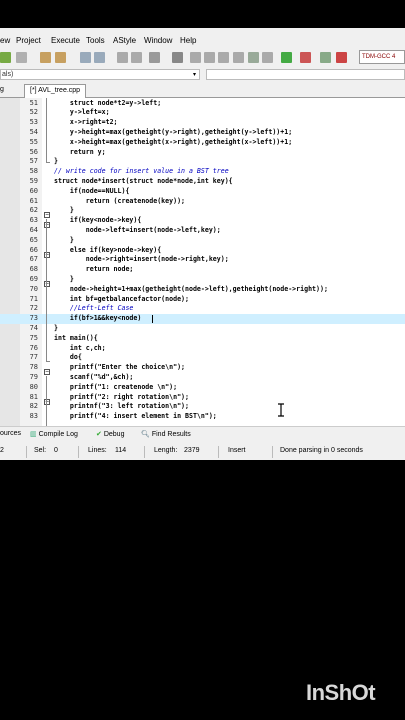 The width and height of the screenshot is (405, 720). Describe the element at coordinates (202, 251) in the screenshot. I see `code-line: 66 else if(key>node->key){` at that location.